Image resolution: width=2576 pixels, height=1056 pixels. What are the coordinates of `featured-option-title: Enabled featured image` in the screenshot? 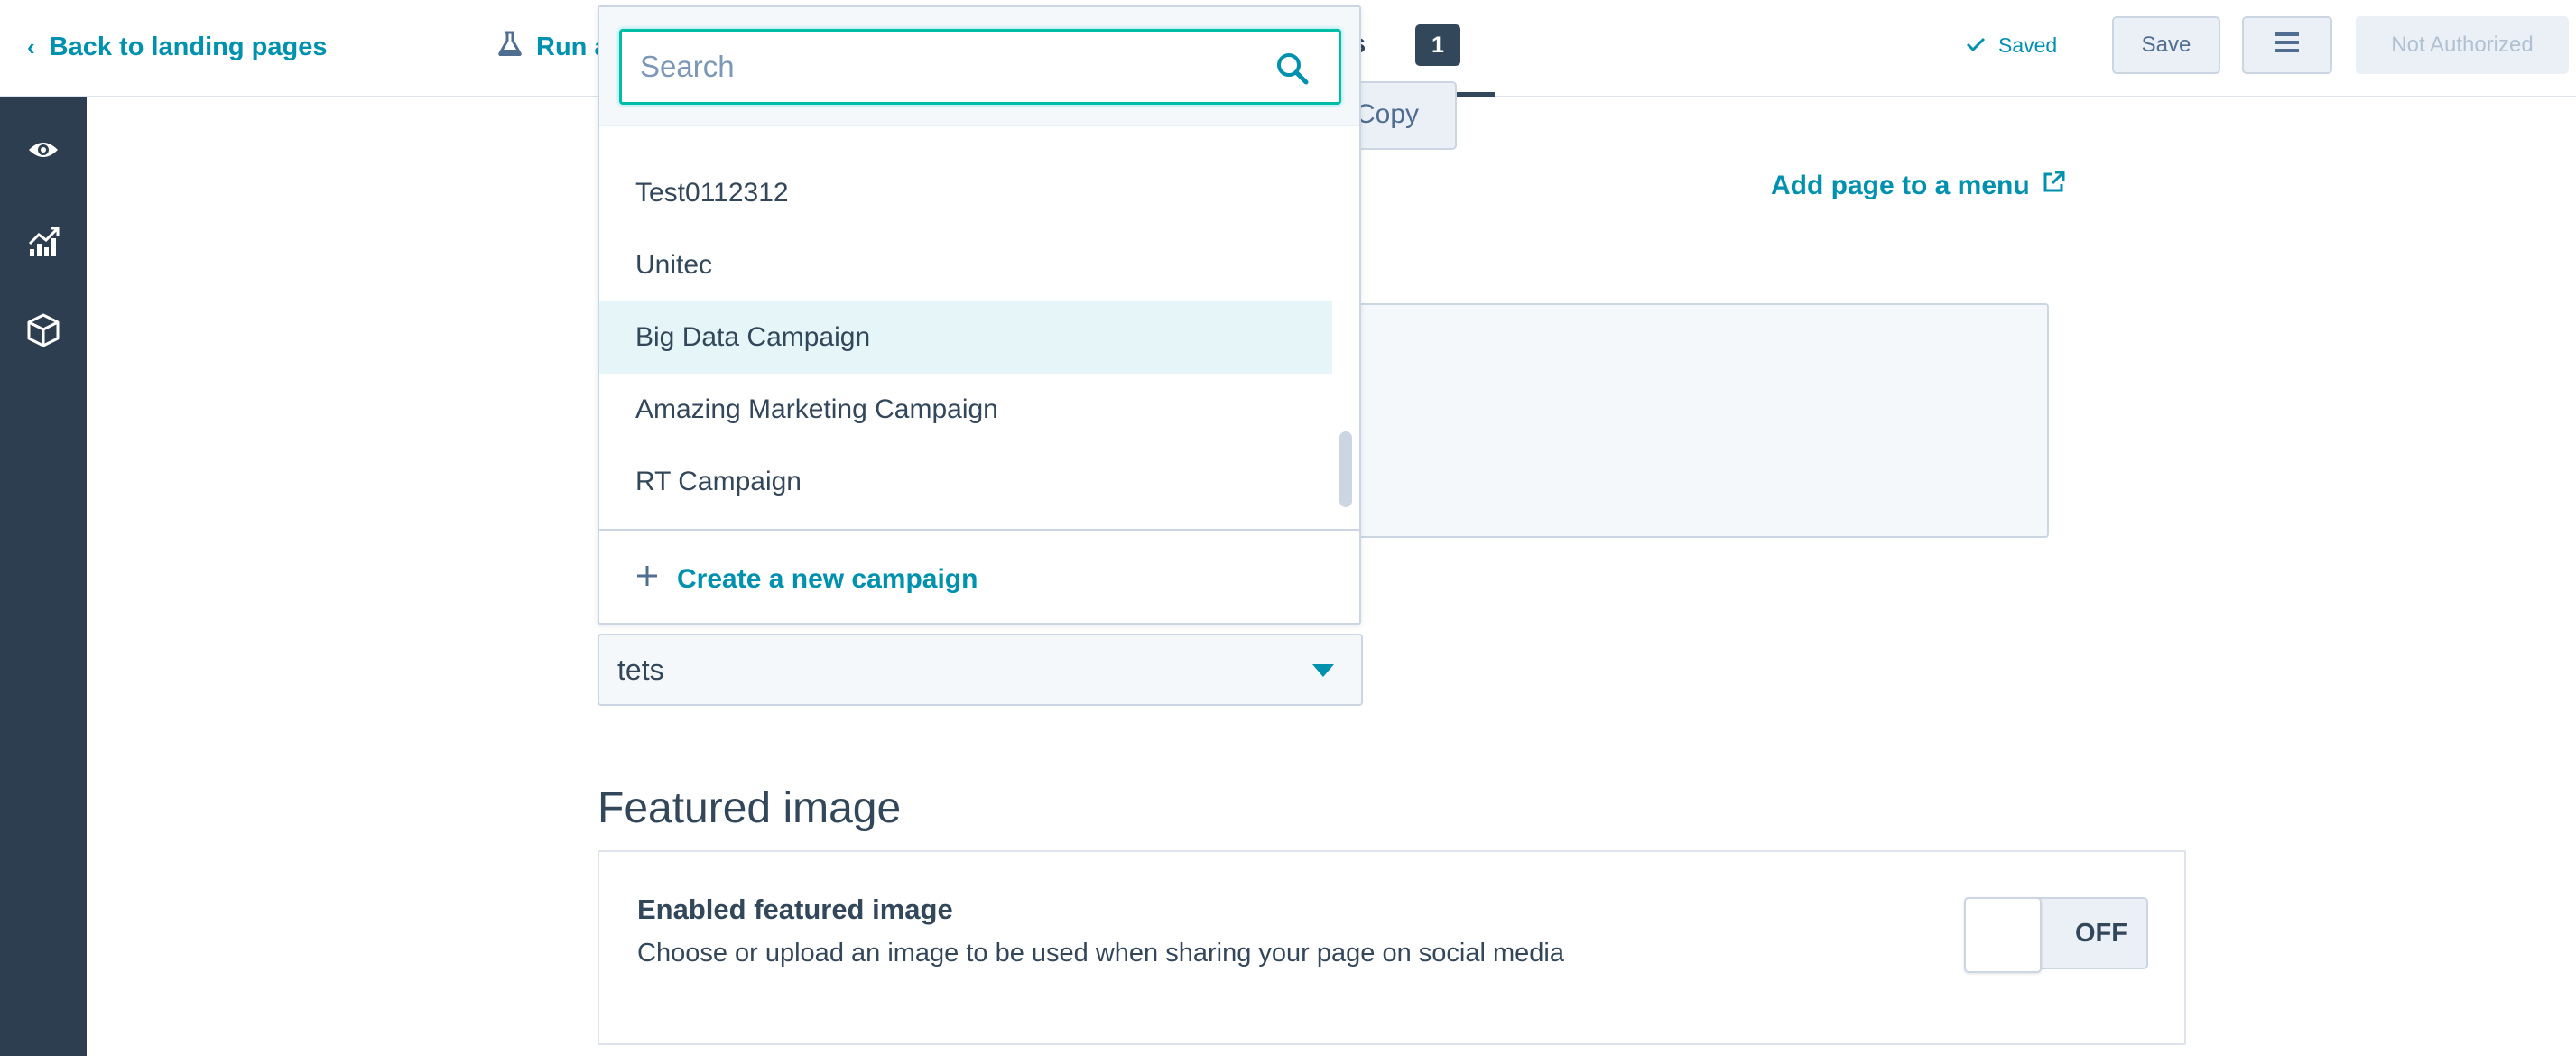 It's located at (795, 909).